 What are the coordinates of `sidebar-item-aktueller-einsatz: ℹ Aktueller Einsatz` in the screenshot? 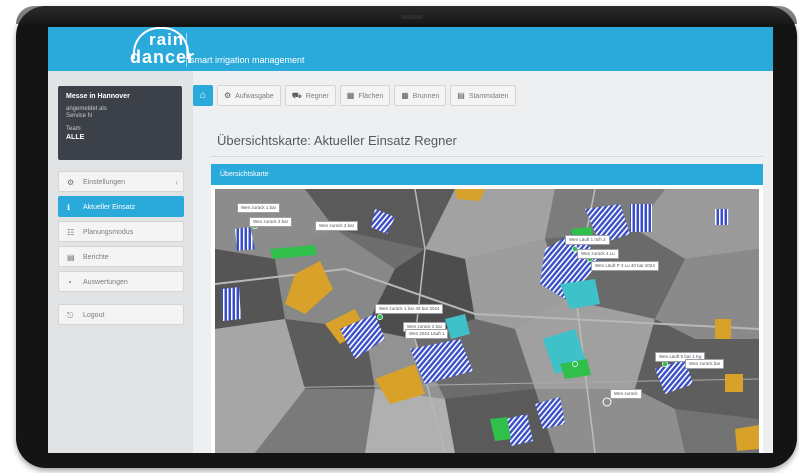 It's located at (121, 206).